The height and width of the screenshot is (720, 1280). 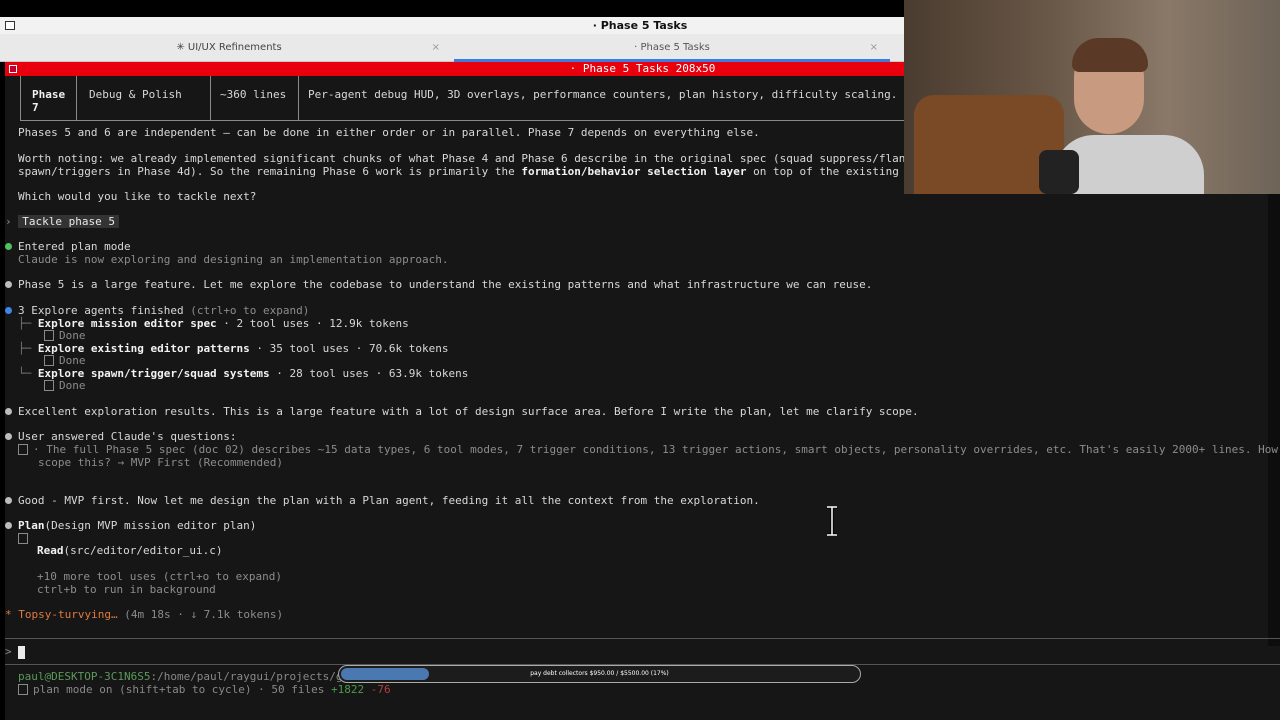 What do you see at coordinates (642, 638) in the screenshot?
I see `divider` at bounding box center [642, 638].